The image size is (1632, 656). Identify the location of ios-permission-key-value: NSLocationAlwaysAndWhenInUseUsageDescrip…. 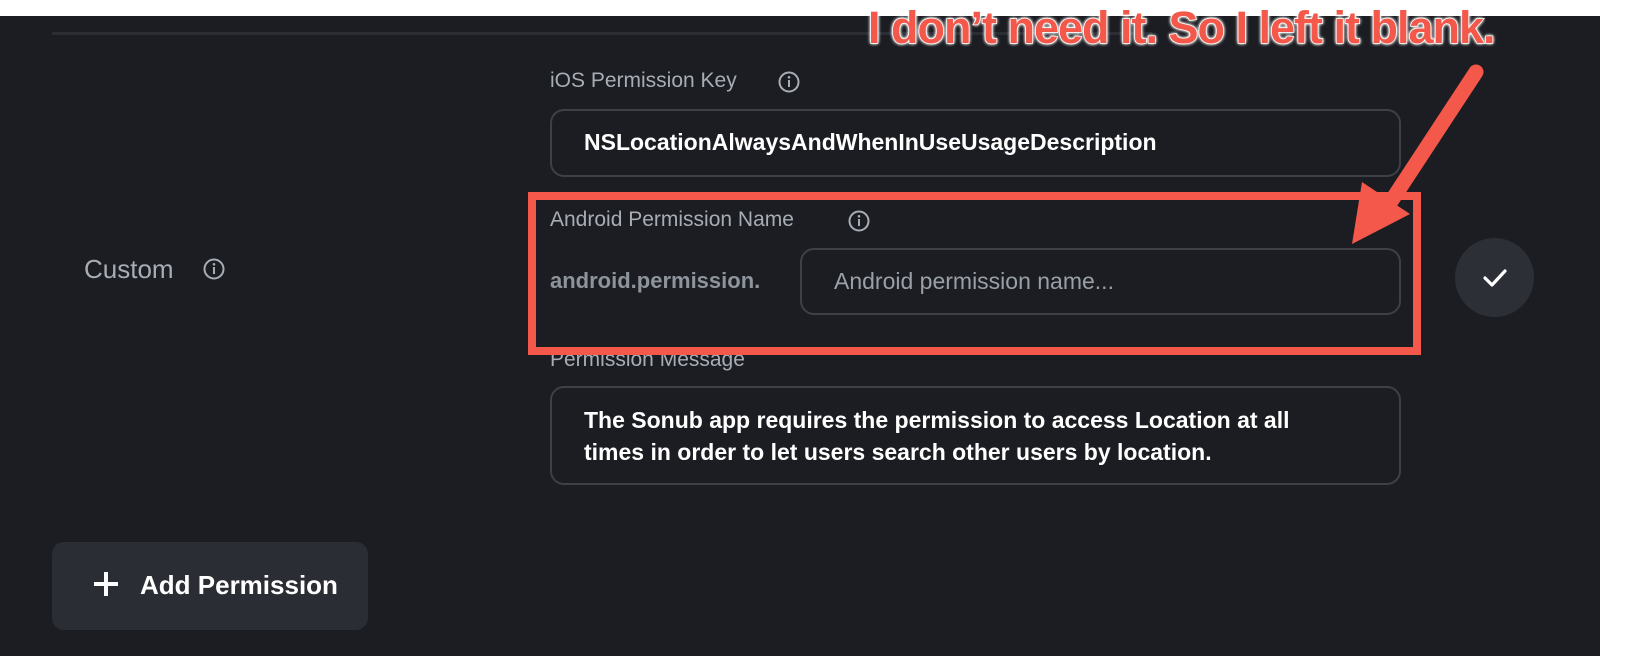
(870, 142).